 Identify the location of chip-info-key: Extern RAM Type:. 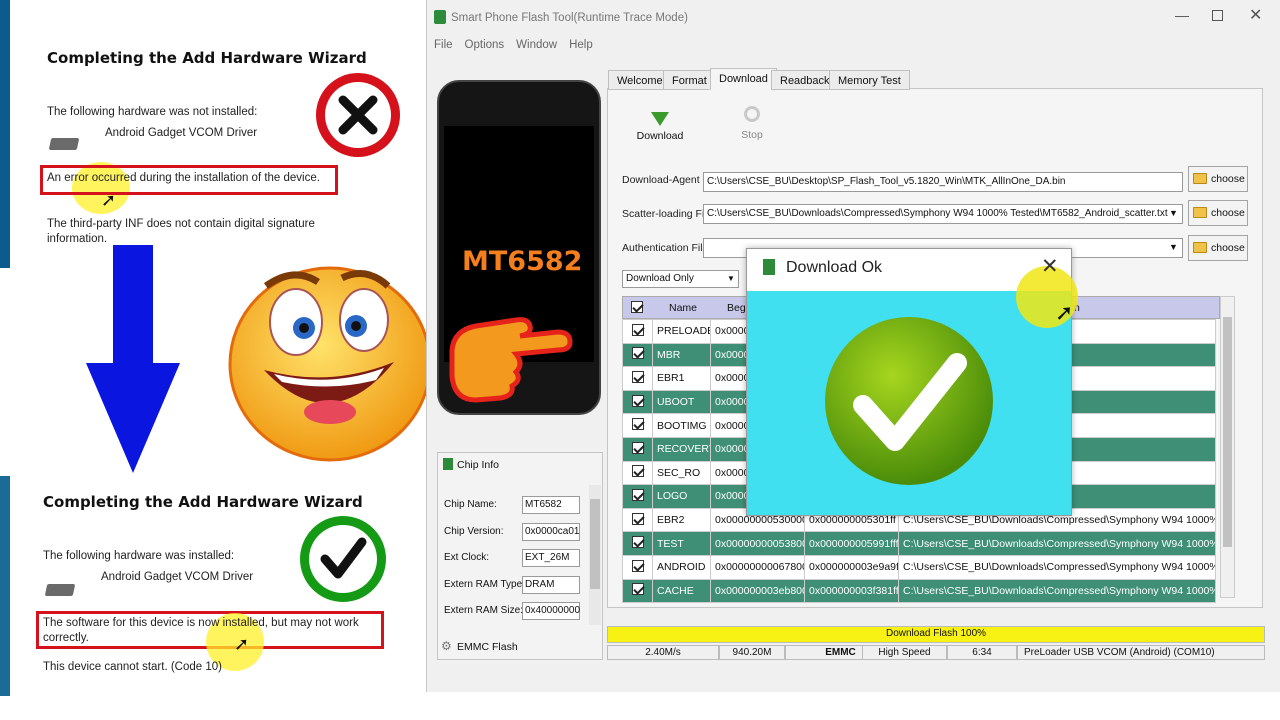
(484, 584).